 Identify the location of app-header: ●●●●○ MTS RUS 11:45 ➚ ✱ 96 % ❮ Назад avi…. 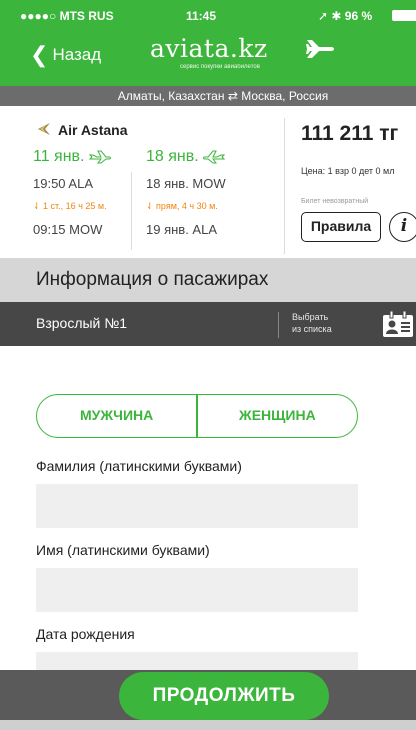
(208, 43).